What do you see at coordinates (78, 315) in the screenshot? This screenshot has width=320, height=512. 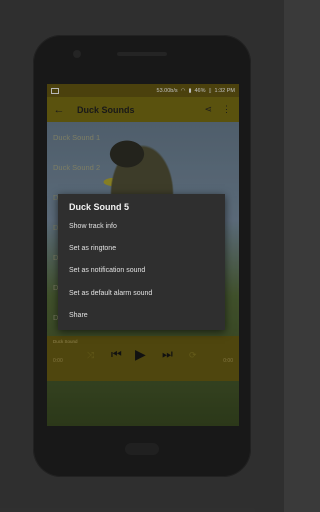 I see `option-share: Share` at bounding box center [78, 315].